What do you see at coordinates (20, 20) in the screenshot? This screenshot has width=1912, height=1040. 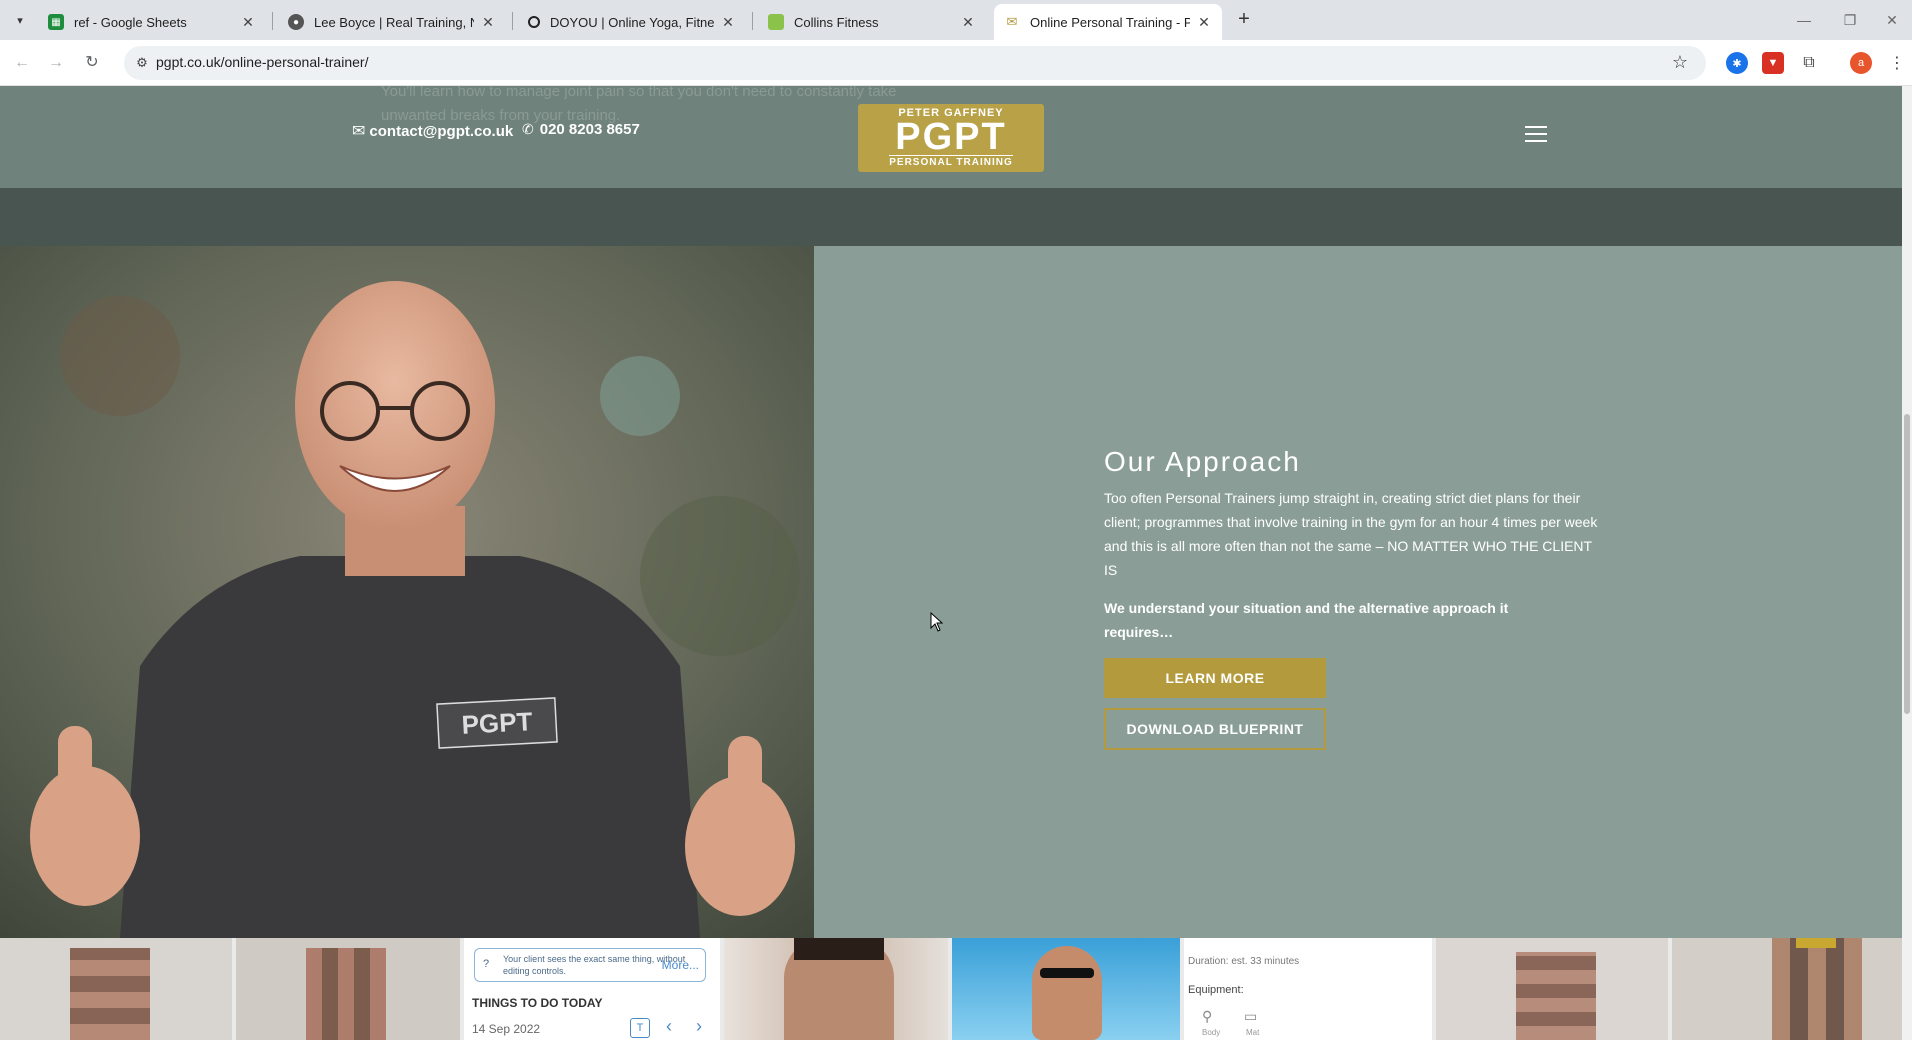 I see `tab-search-icon: ▾` at bounding box center [20, 20].